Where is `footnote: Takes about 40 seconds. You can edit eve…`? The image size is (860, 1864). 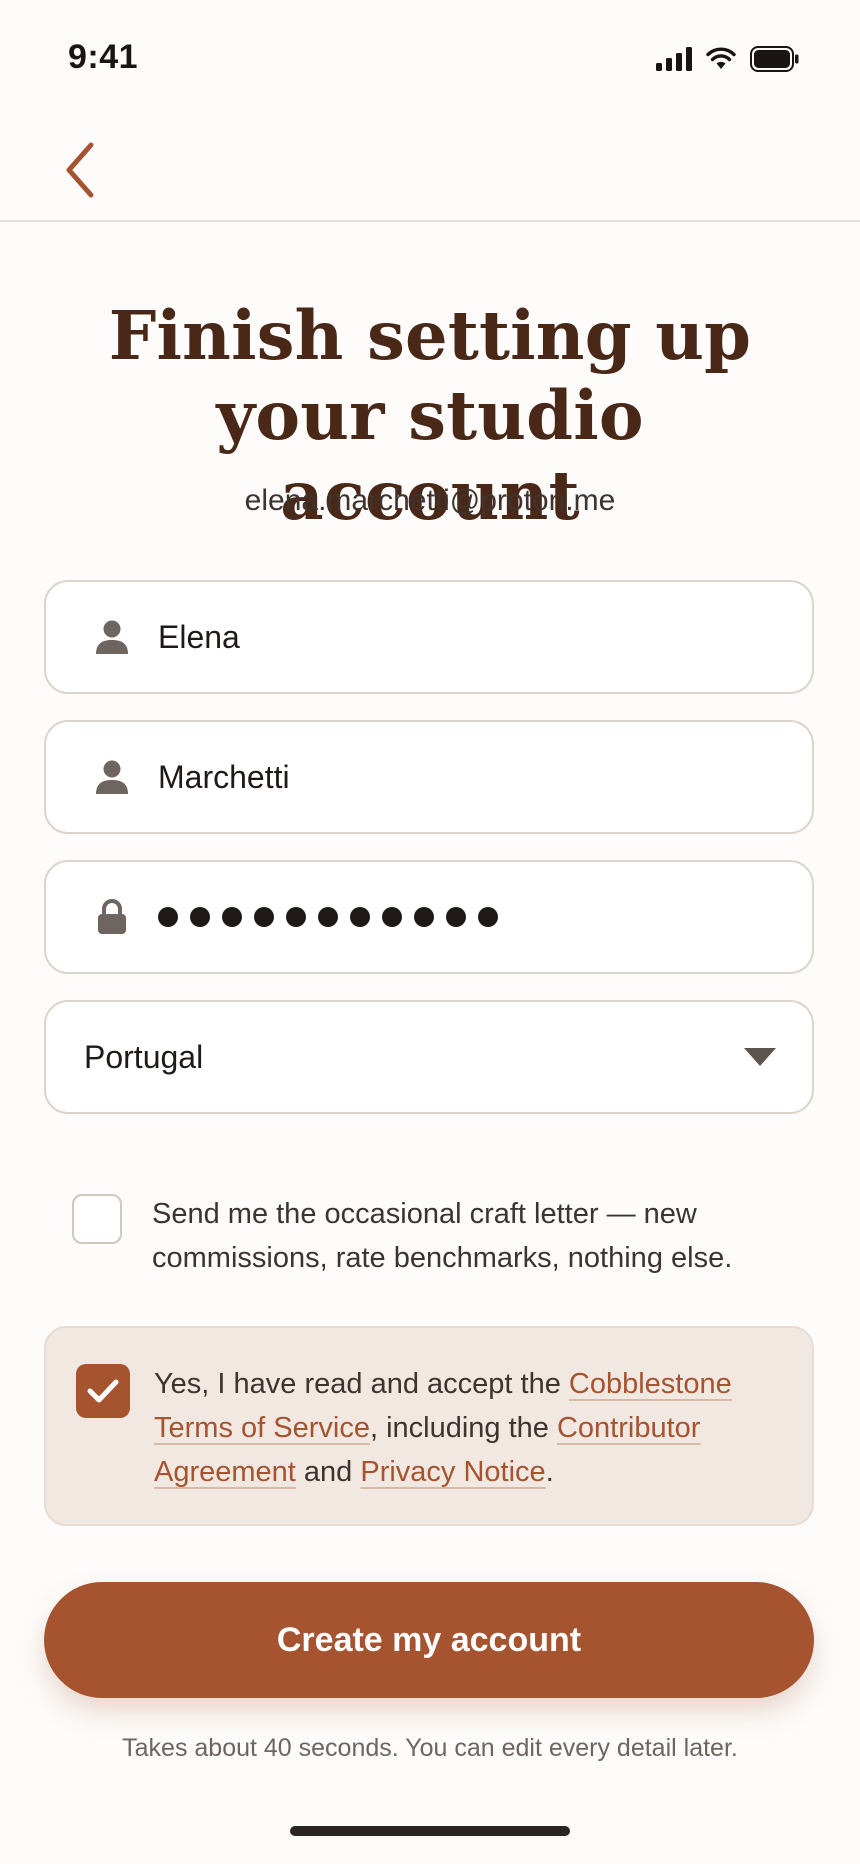 footnote: Takes about 40 seconds. You can edit eve… is located at coordinates (430, 1748).